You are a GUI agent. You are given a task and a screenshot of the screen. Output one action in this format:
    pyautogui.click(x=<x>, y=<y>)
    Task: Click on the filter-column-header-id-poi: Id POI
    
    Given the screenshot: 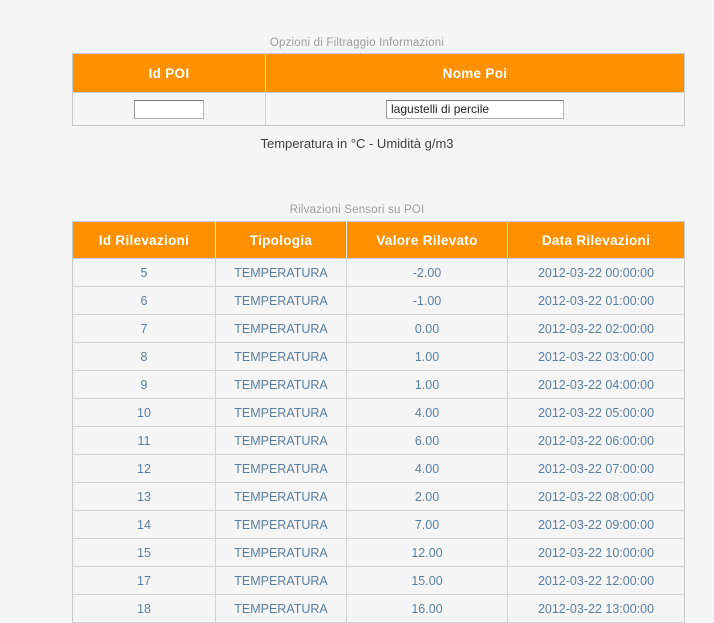 What is the action you would take?
    pyautogui.click(x=169, y=73)
    